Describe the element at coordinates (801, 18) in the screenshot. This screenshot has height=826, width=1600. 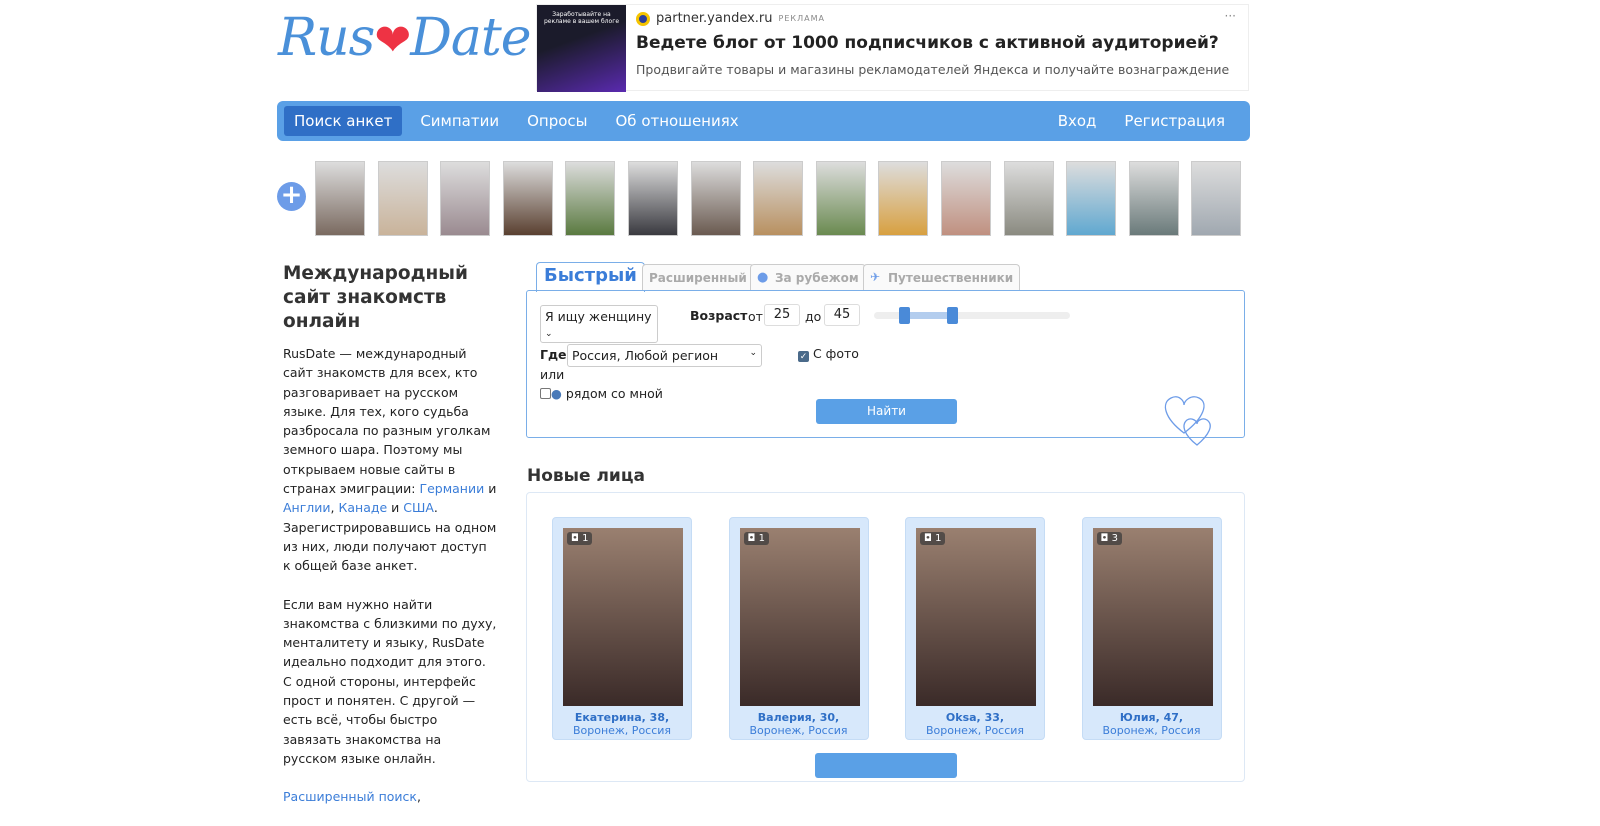
I see `ad-label: РЕКЛАМА` at that location.